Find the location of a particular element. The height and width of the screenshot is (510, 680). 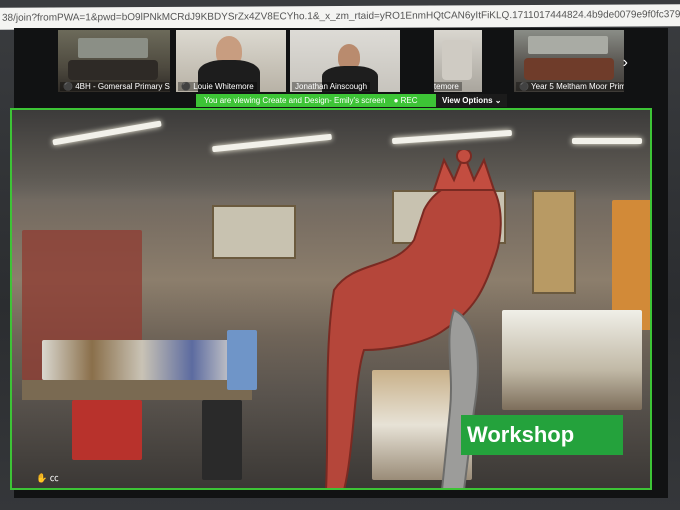

view-options-button: View Options ⌄ is located at coordinates (472, 100).